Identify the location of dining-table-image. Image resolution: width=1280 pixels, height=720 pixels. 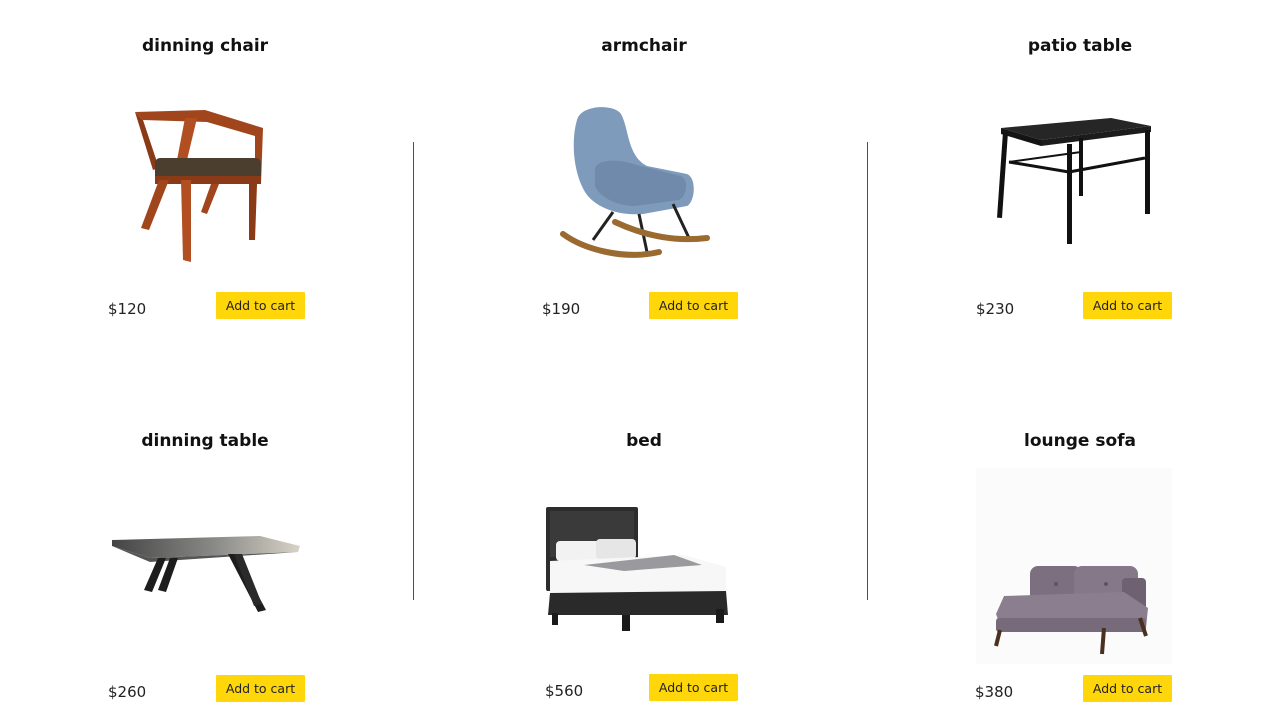
(206, 574).